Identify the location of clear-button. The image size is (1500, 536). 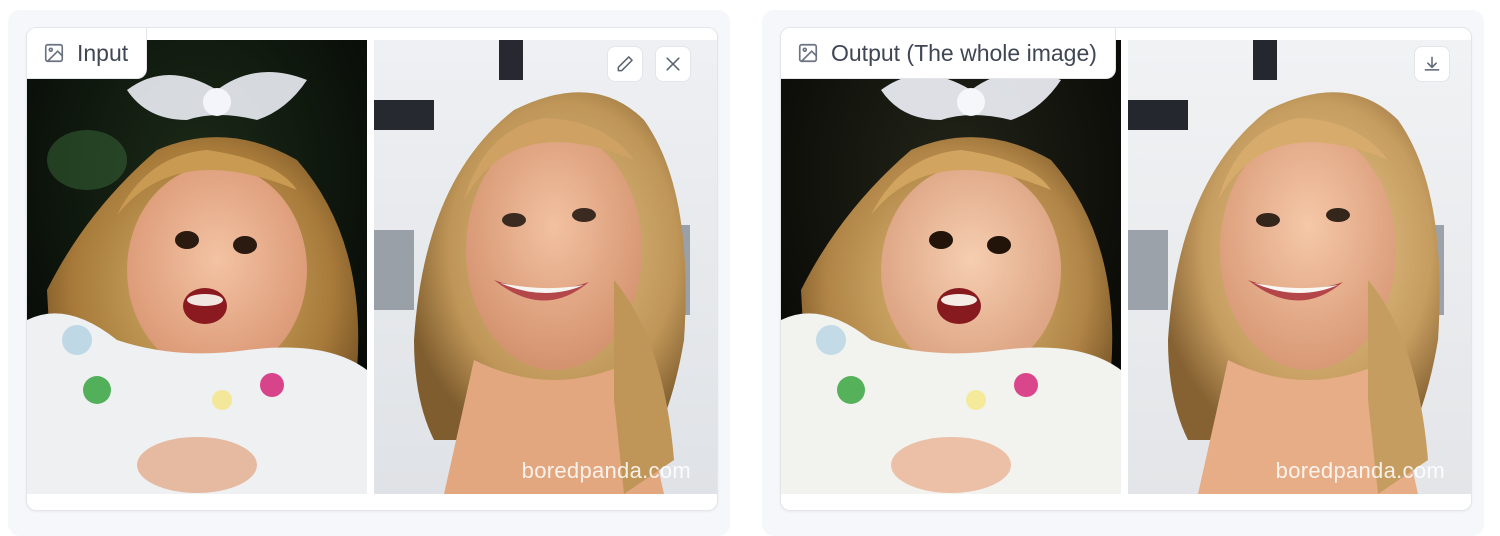
(673, 64).